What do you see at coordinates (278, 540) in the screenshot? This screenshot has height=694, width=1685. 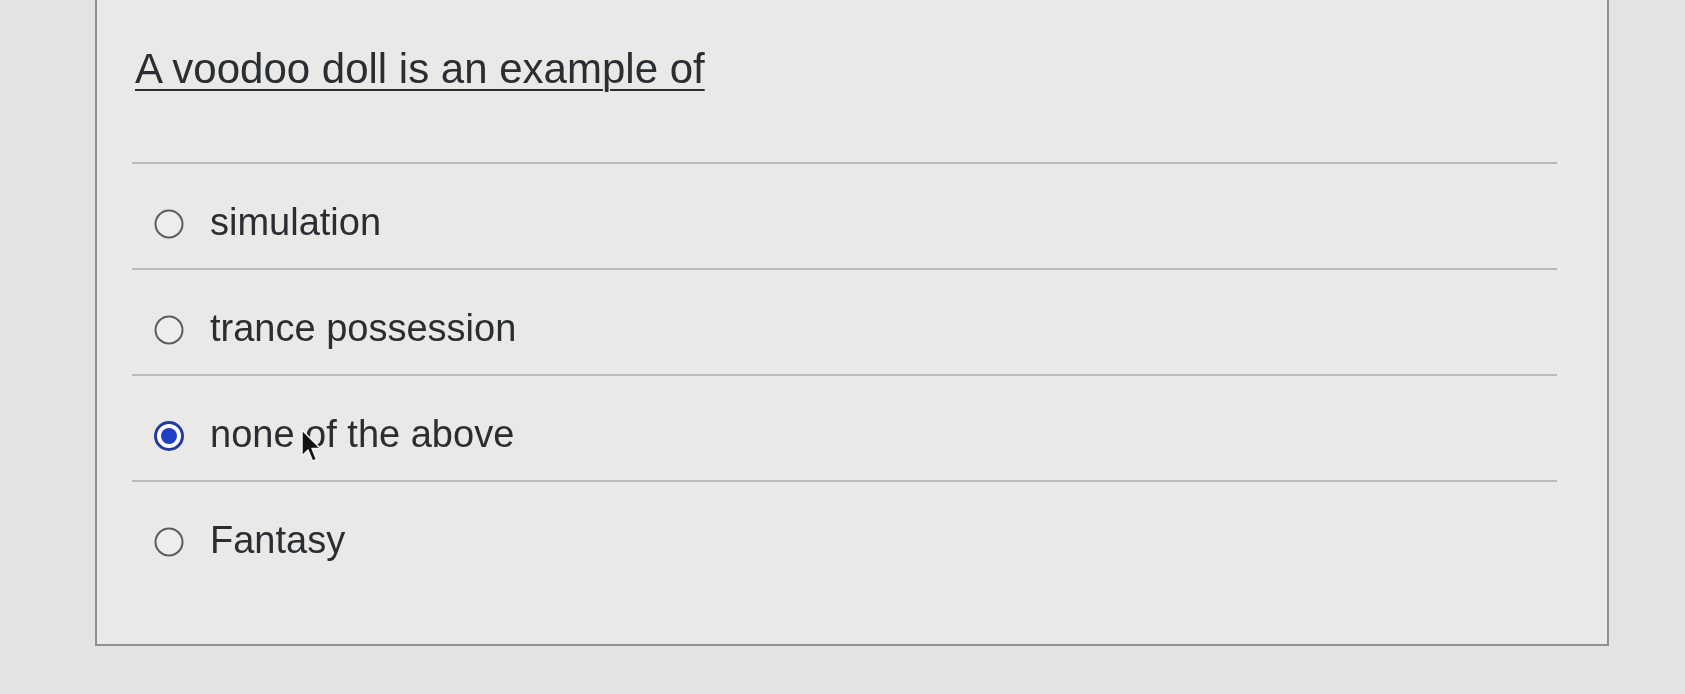 I see `option-label: Fantasy` at bounding box center [278, 540].